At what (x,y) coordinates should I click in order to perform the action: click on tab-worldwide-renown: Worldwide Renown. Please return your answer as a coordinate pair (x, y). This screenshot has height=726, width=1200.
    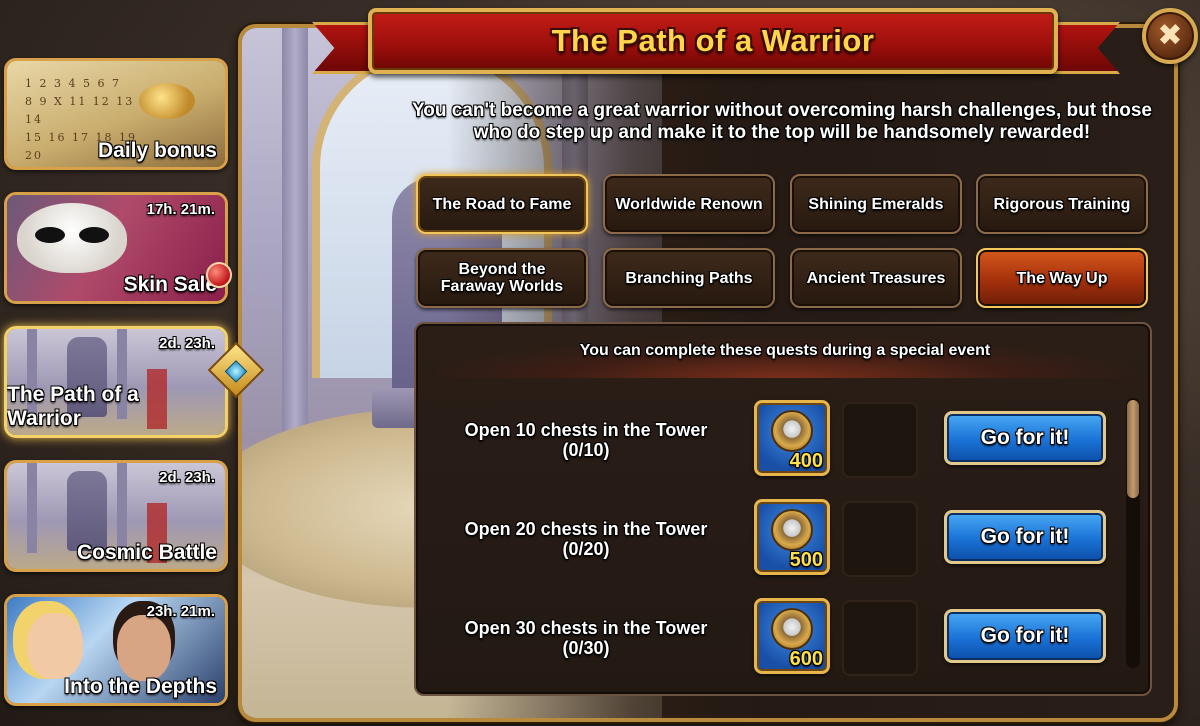
    Looking at the image, I should click on (689, 204).